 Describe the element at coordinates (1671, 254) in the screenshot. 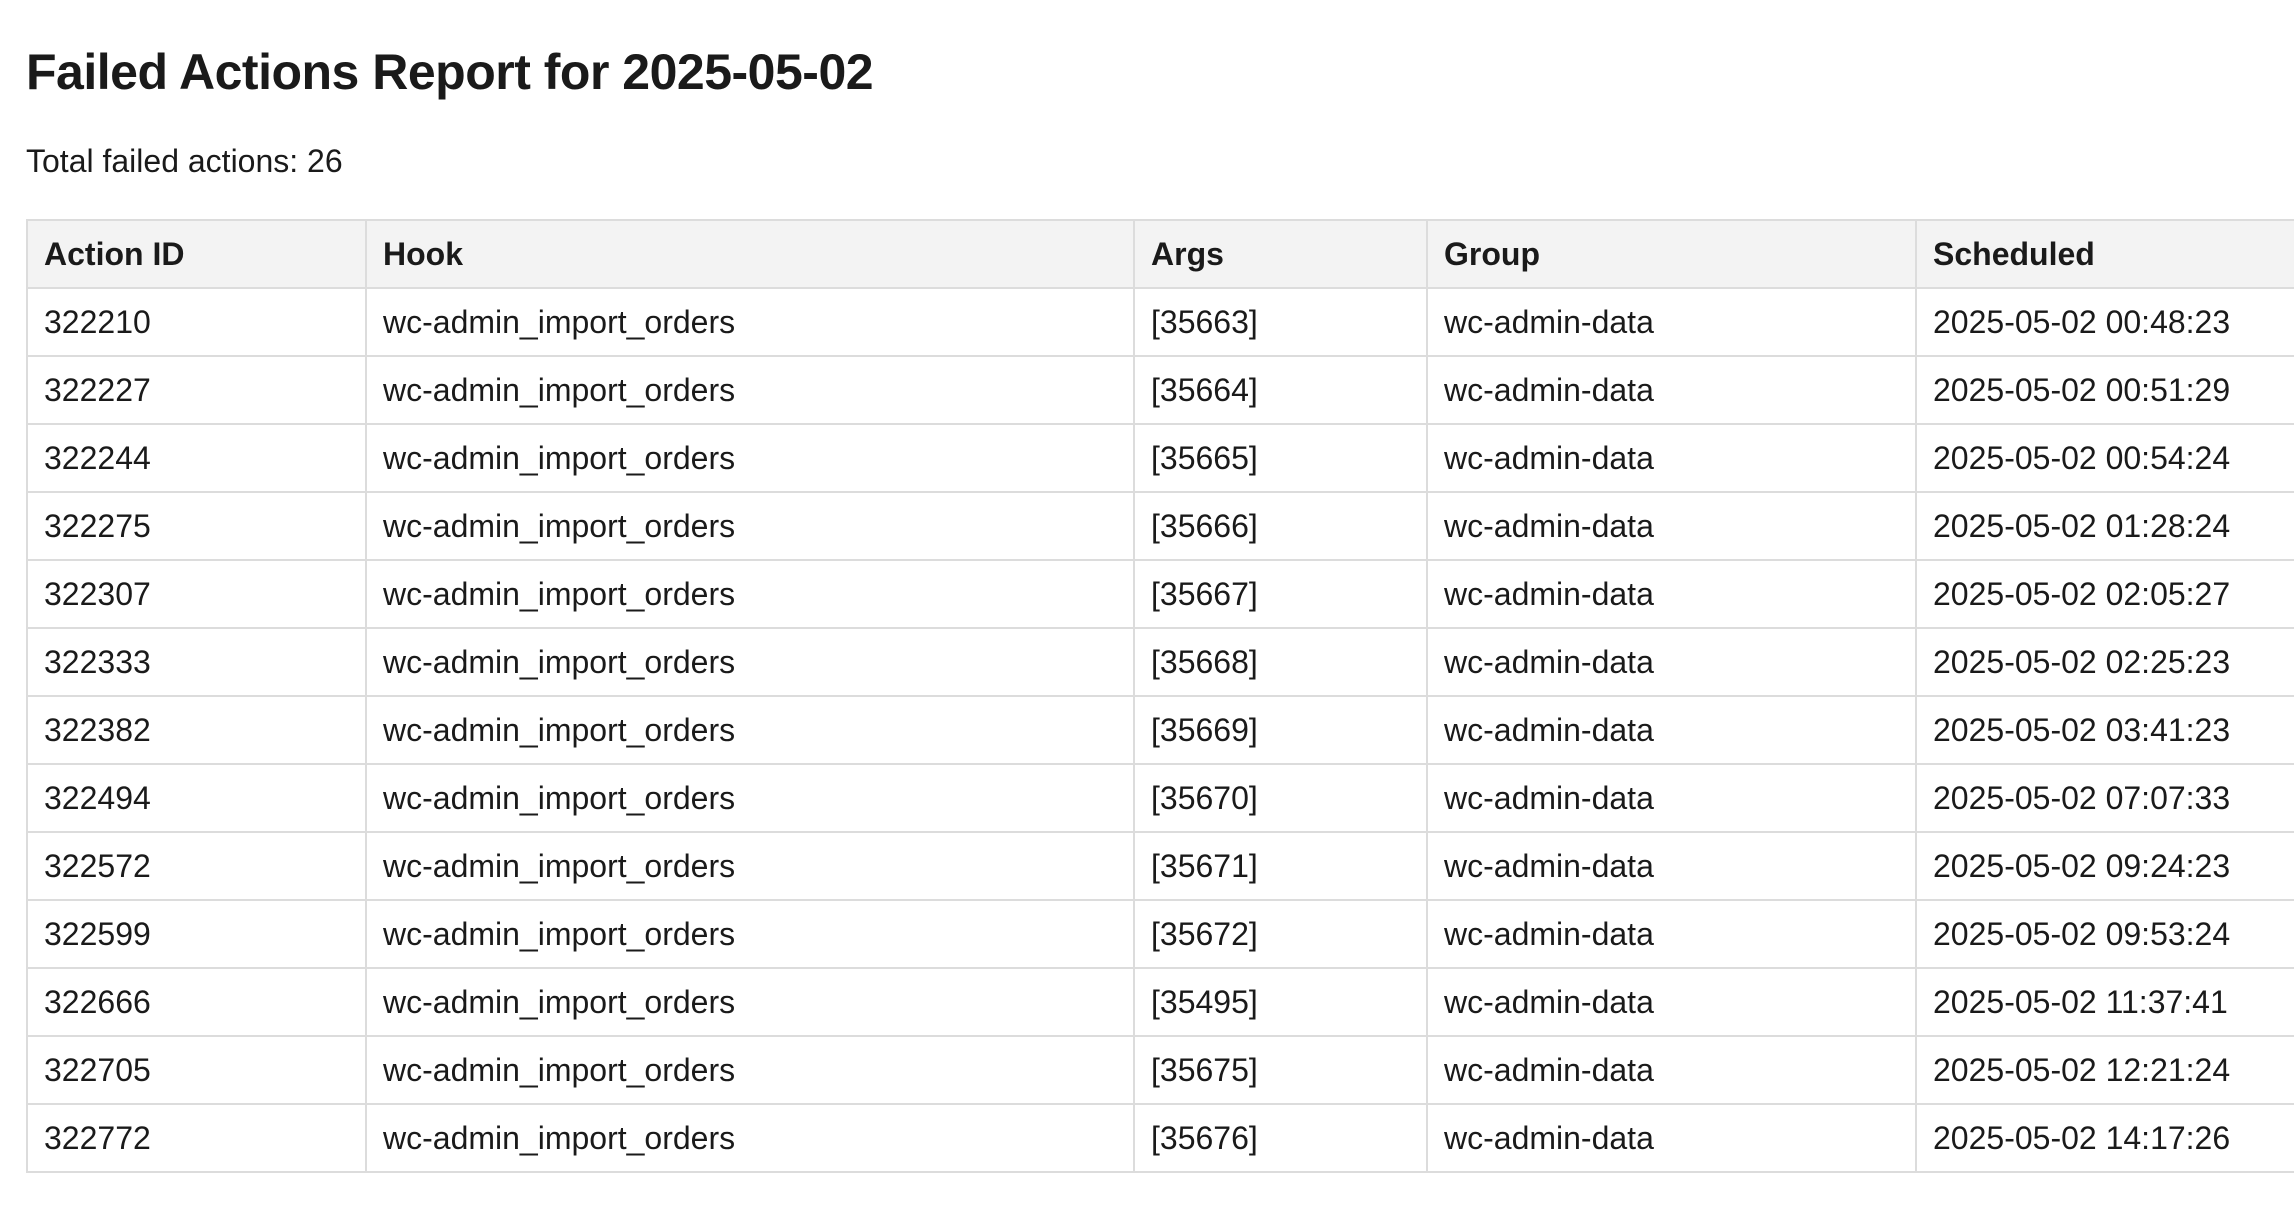

I see `column-header-group: Group` at that location.